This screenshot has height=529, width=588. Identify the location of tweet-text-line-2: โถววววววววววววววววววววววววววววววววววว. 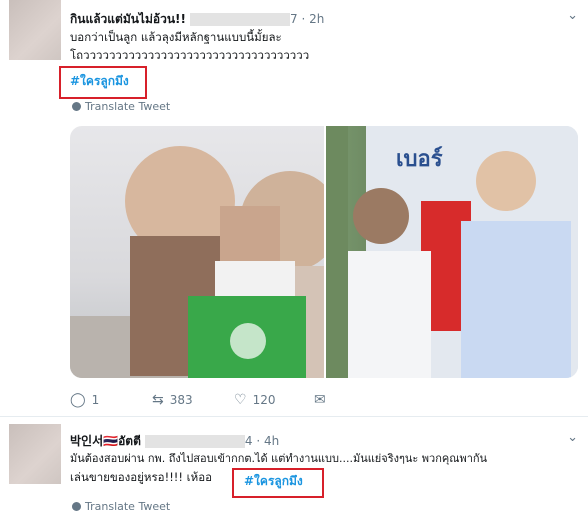
(190, 55).